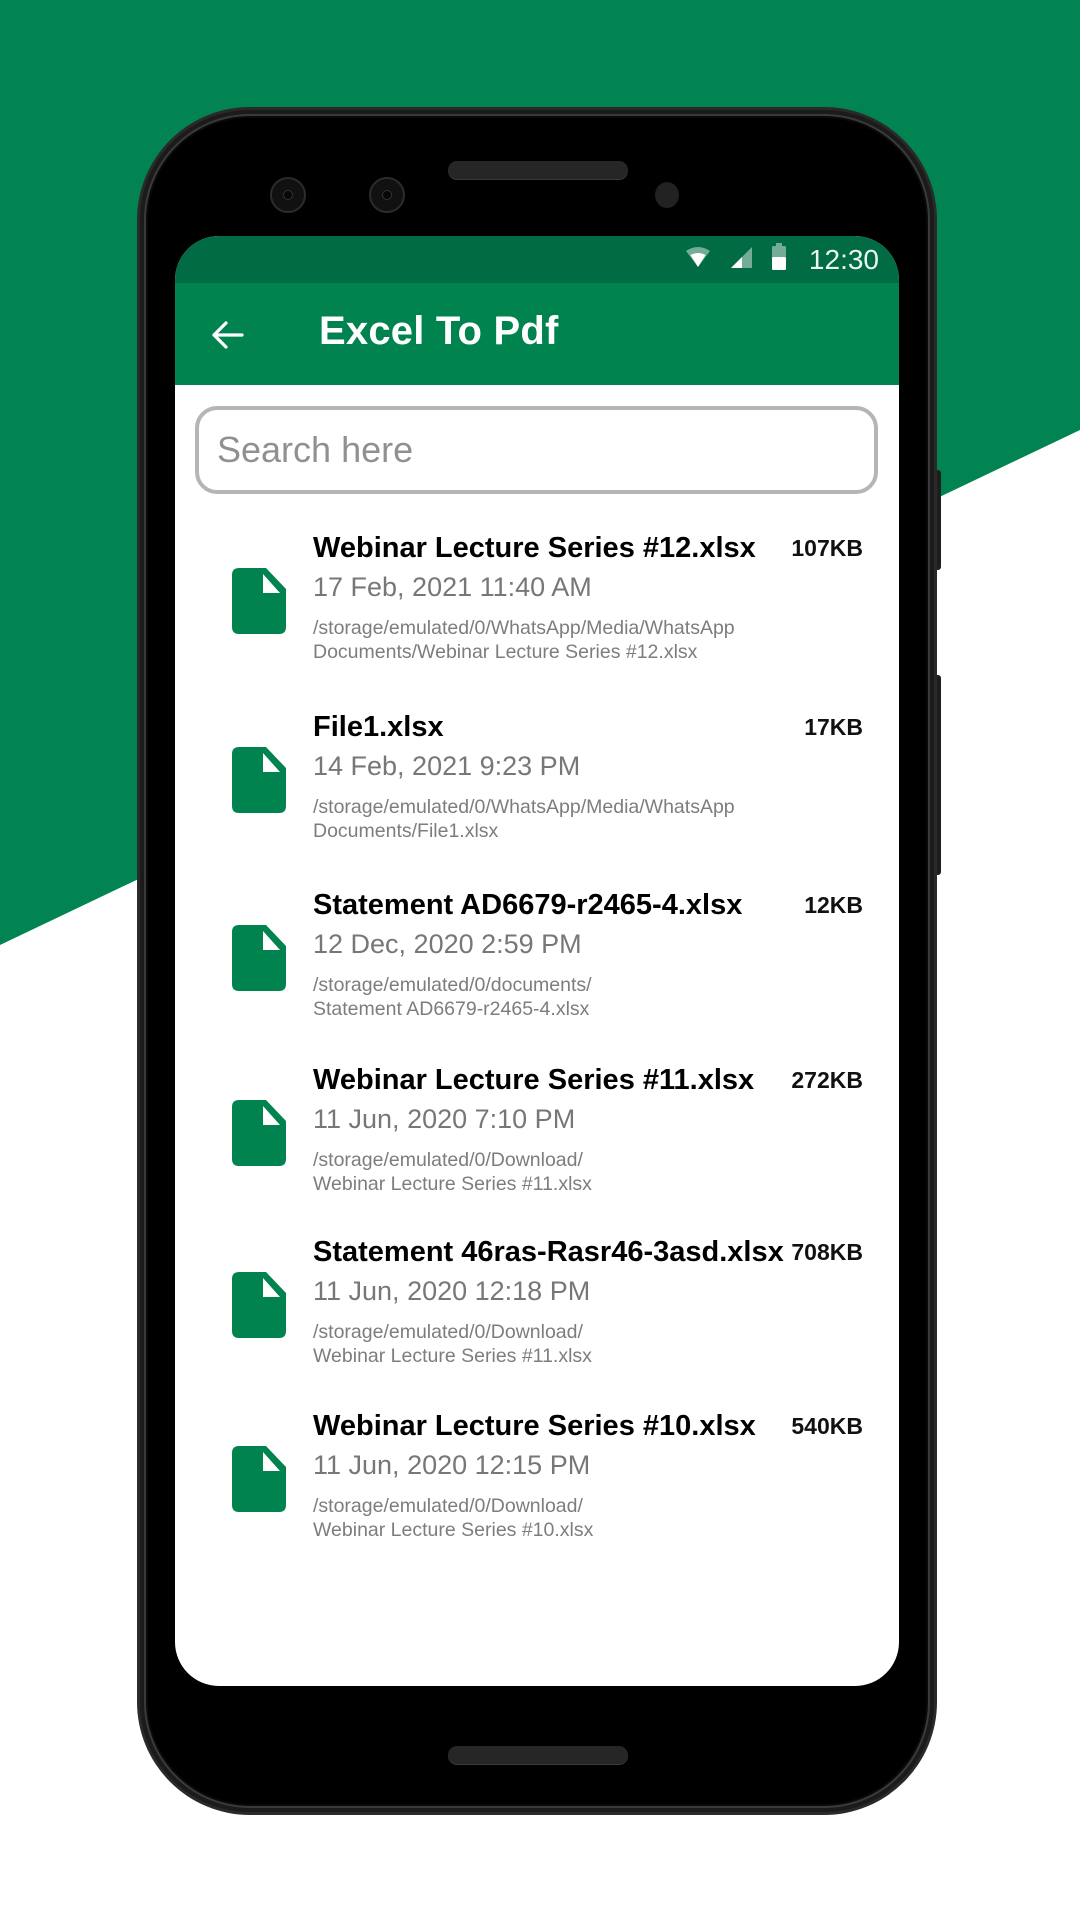  What do you see at coordinates (843, 259) in the screenshot?
I see `status-time: 12:30` at bounding box center [843, 259].